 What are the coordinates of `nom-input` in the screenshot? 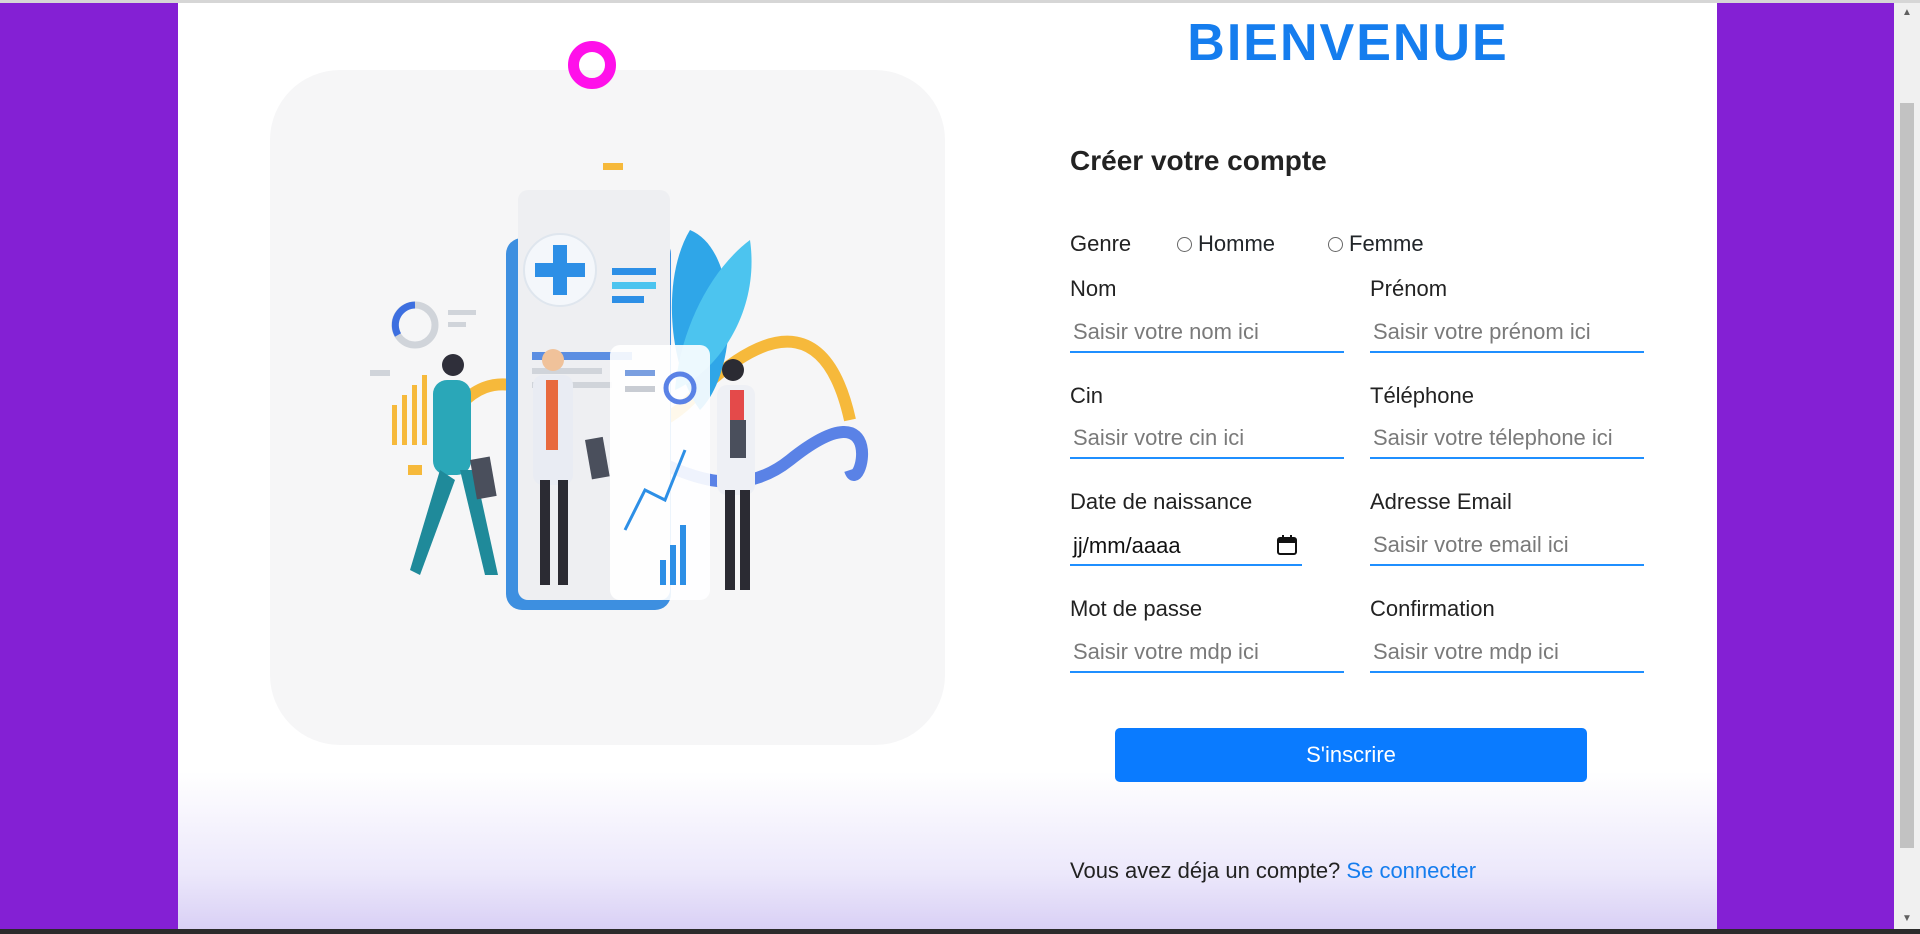 It's located at (1207, 333).